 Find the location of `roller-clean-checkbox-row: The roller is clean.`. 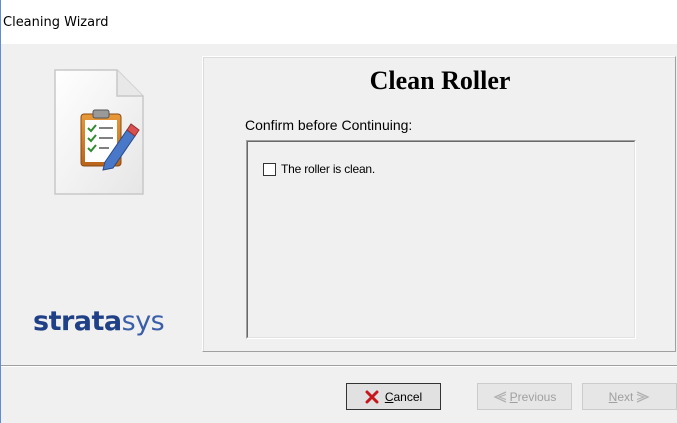

roller-clean-checkbox-row: The roller is clean. is located at coordinates (319, 169).